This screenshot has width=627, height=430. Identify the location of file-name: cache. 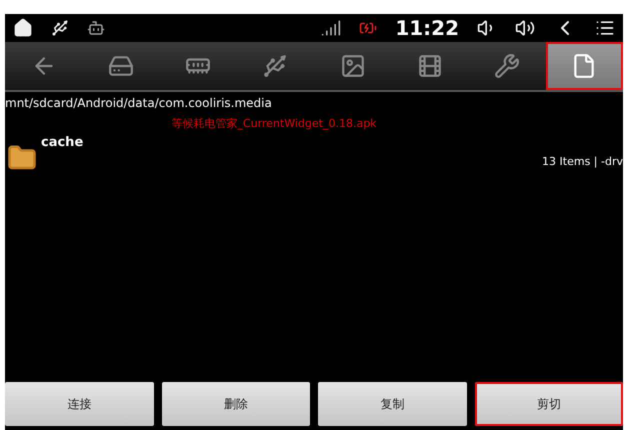
(62, 142).